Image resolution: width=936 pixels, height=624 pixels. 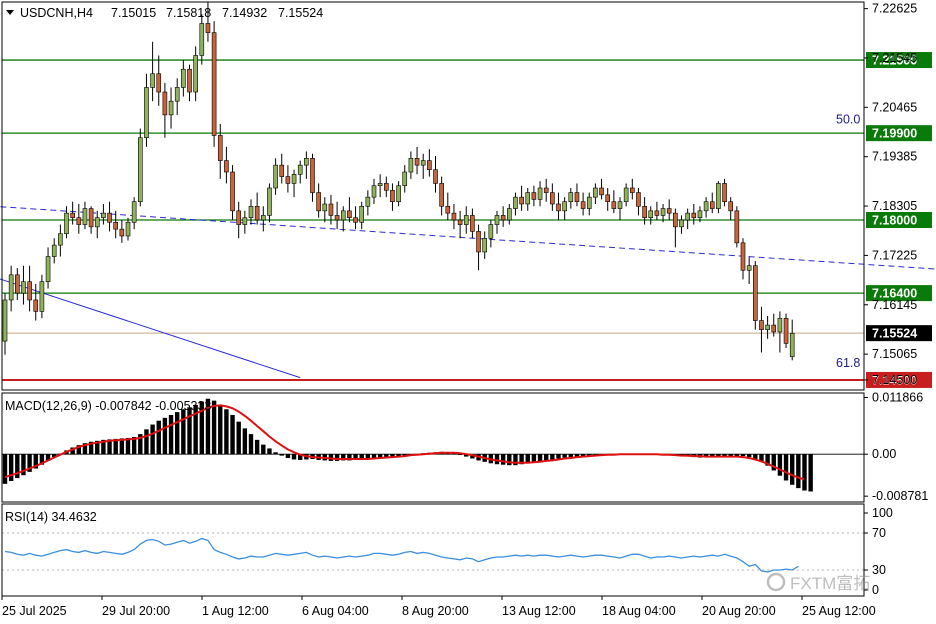 I want to click on ohlc-close: 7.15524, so click(x=300, y=13).